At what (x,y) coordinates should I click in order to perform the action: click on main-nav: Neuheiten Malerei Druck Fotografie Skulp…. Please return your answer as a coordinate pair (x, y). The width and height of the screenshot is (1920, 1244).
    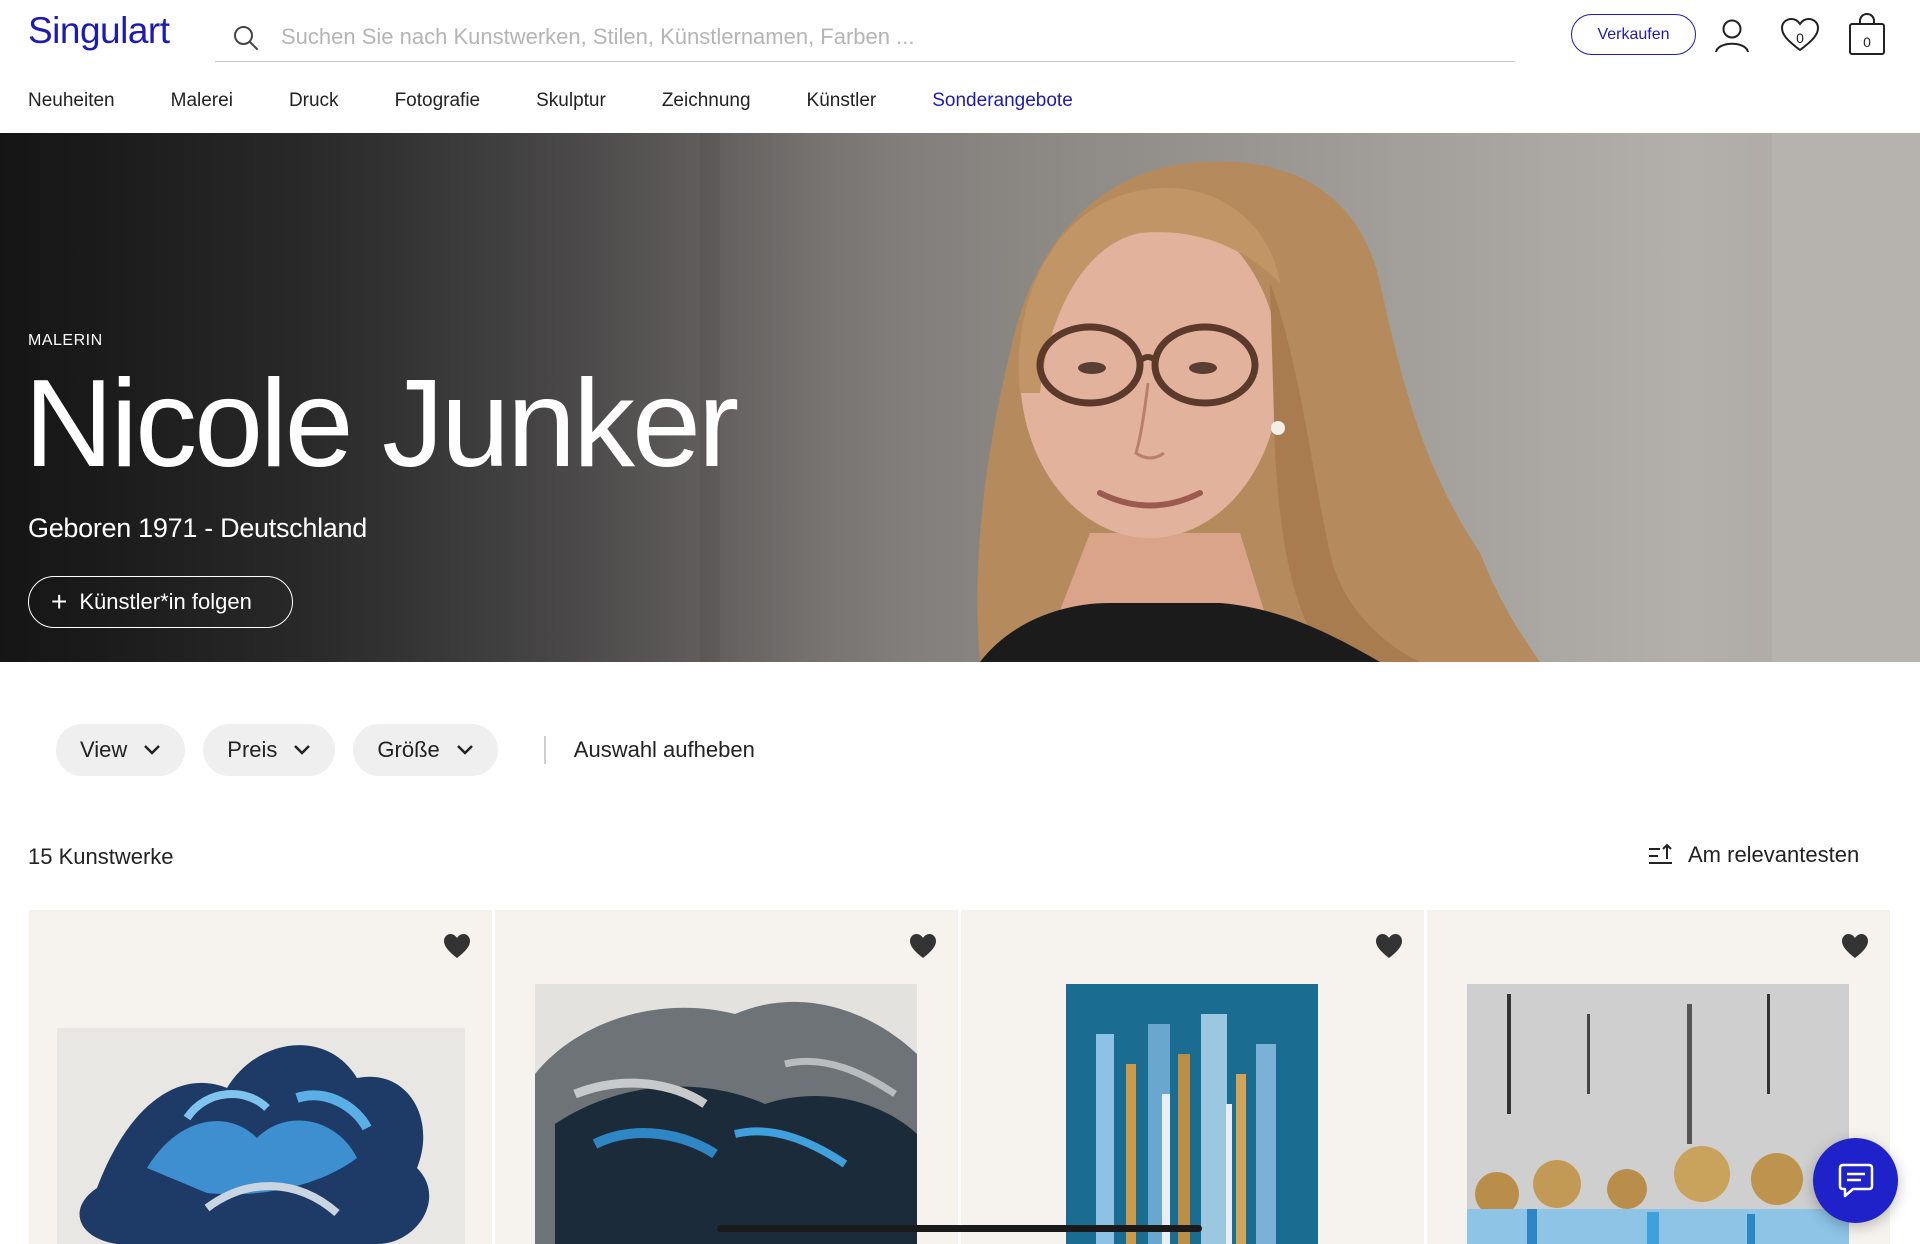
    Looking at the image, I should click on (578, 101).